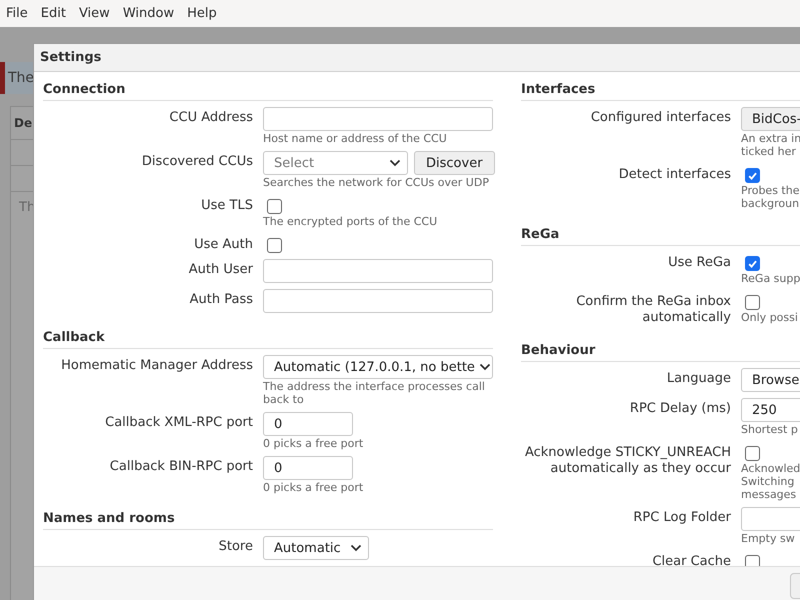  I want to click on hint-text: Only possi, so click(770, 317).